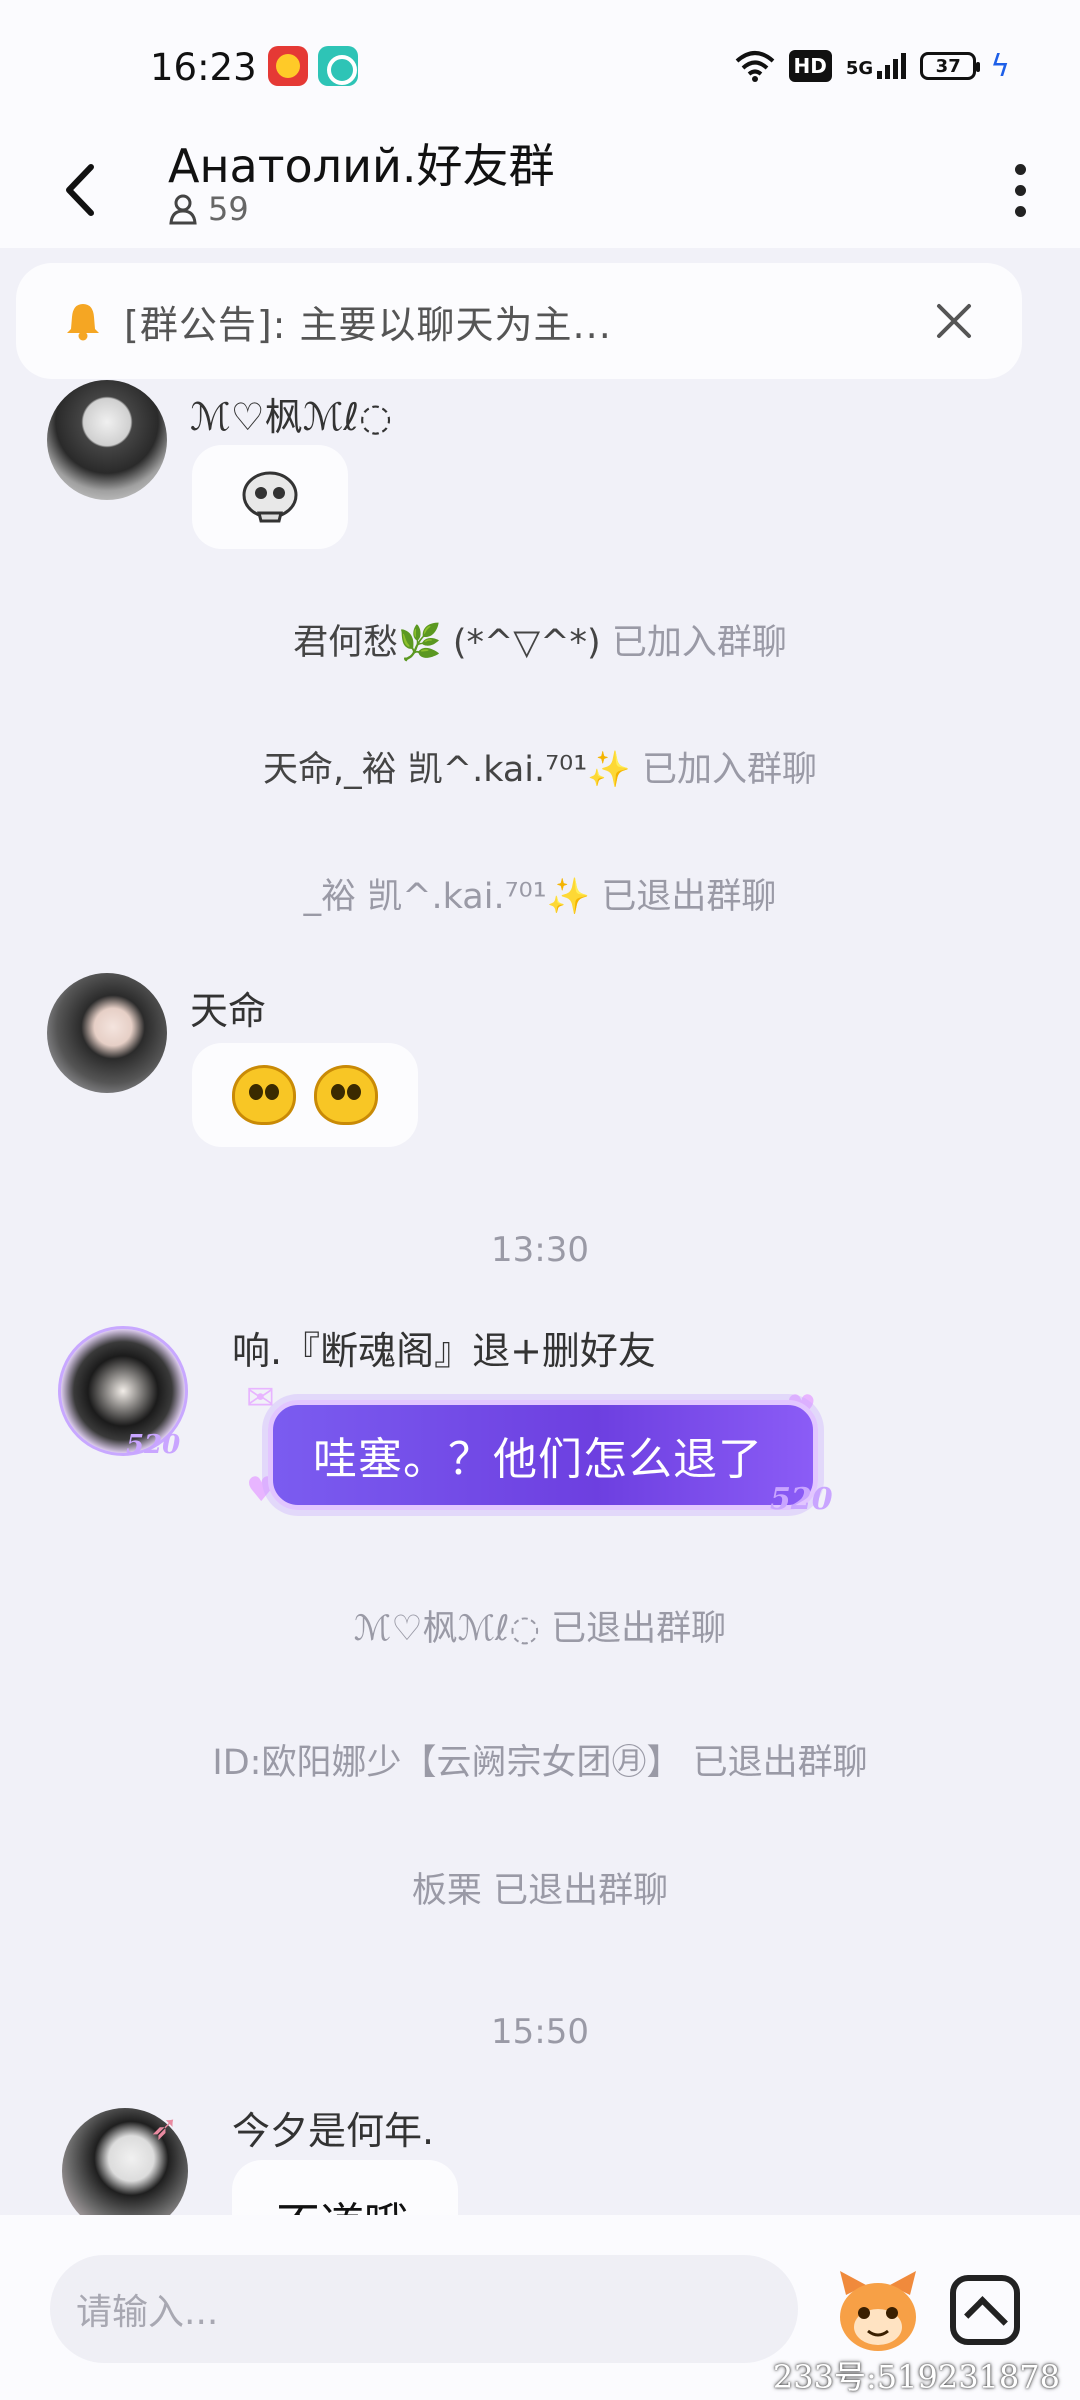 The height and width of the screenshot is (2400, 1080). What do you see at coordinates (183, 209) in the screenshot?
I see `person-icon` at bounding box center [183, 209].